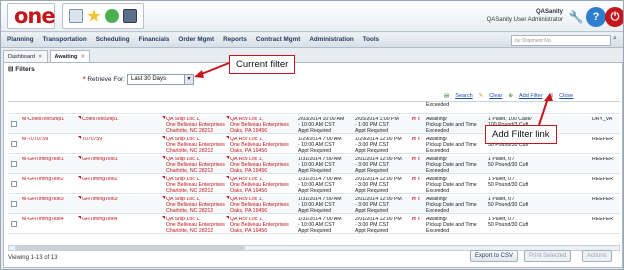  What do you see at coordinates (43, 180) in the screenshot?
I see `cell-id: M-GHTimingTest2` at bounding box center [43, 180].